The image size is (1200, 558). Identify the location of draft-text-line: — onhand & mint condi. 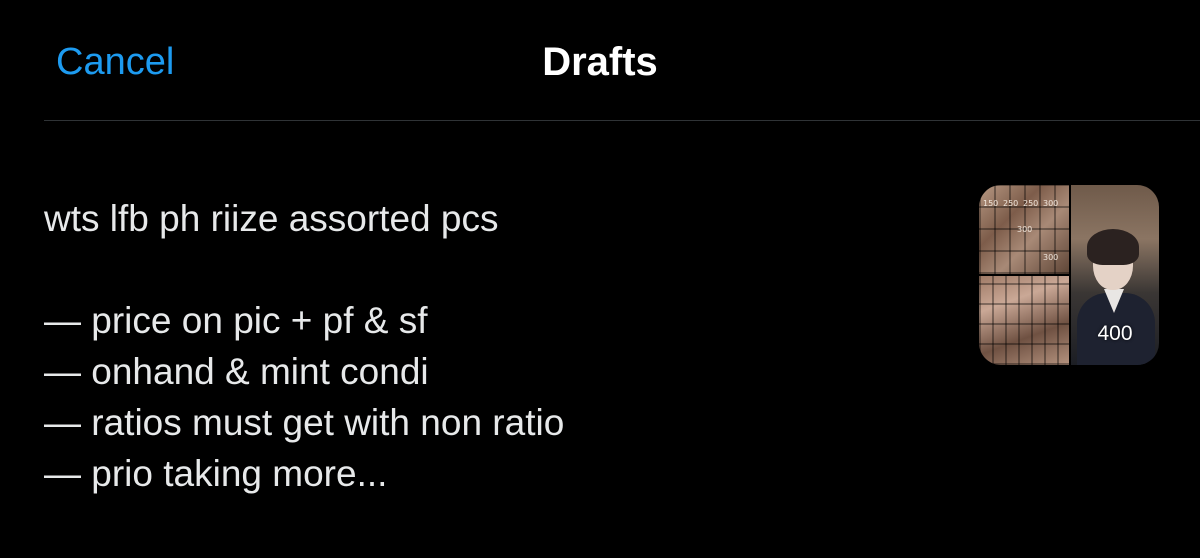
(236, 371).